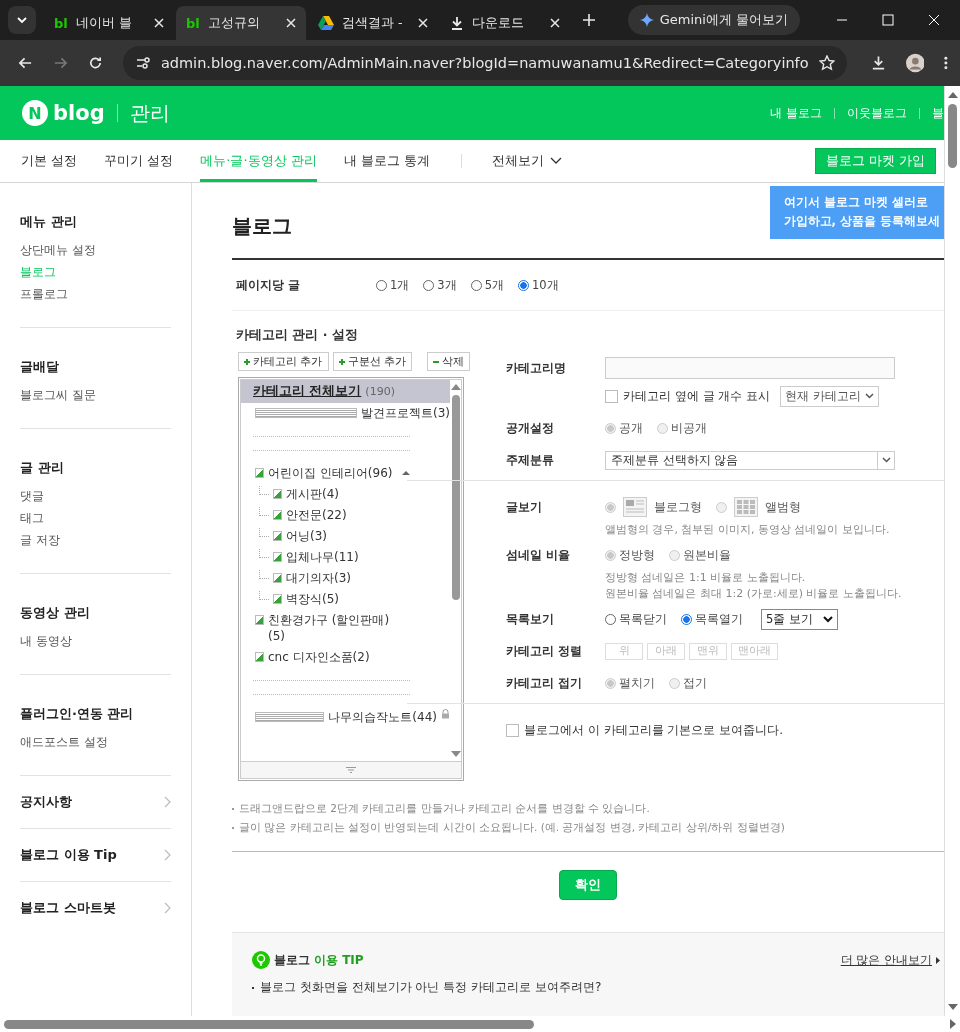 Image resolution: width=960 pixels, height=1032 pixels. What do you see at coordinates (445, 714) in the screenshot?
I see `lock-icon` at bounding box center [445, 714].